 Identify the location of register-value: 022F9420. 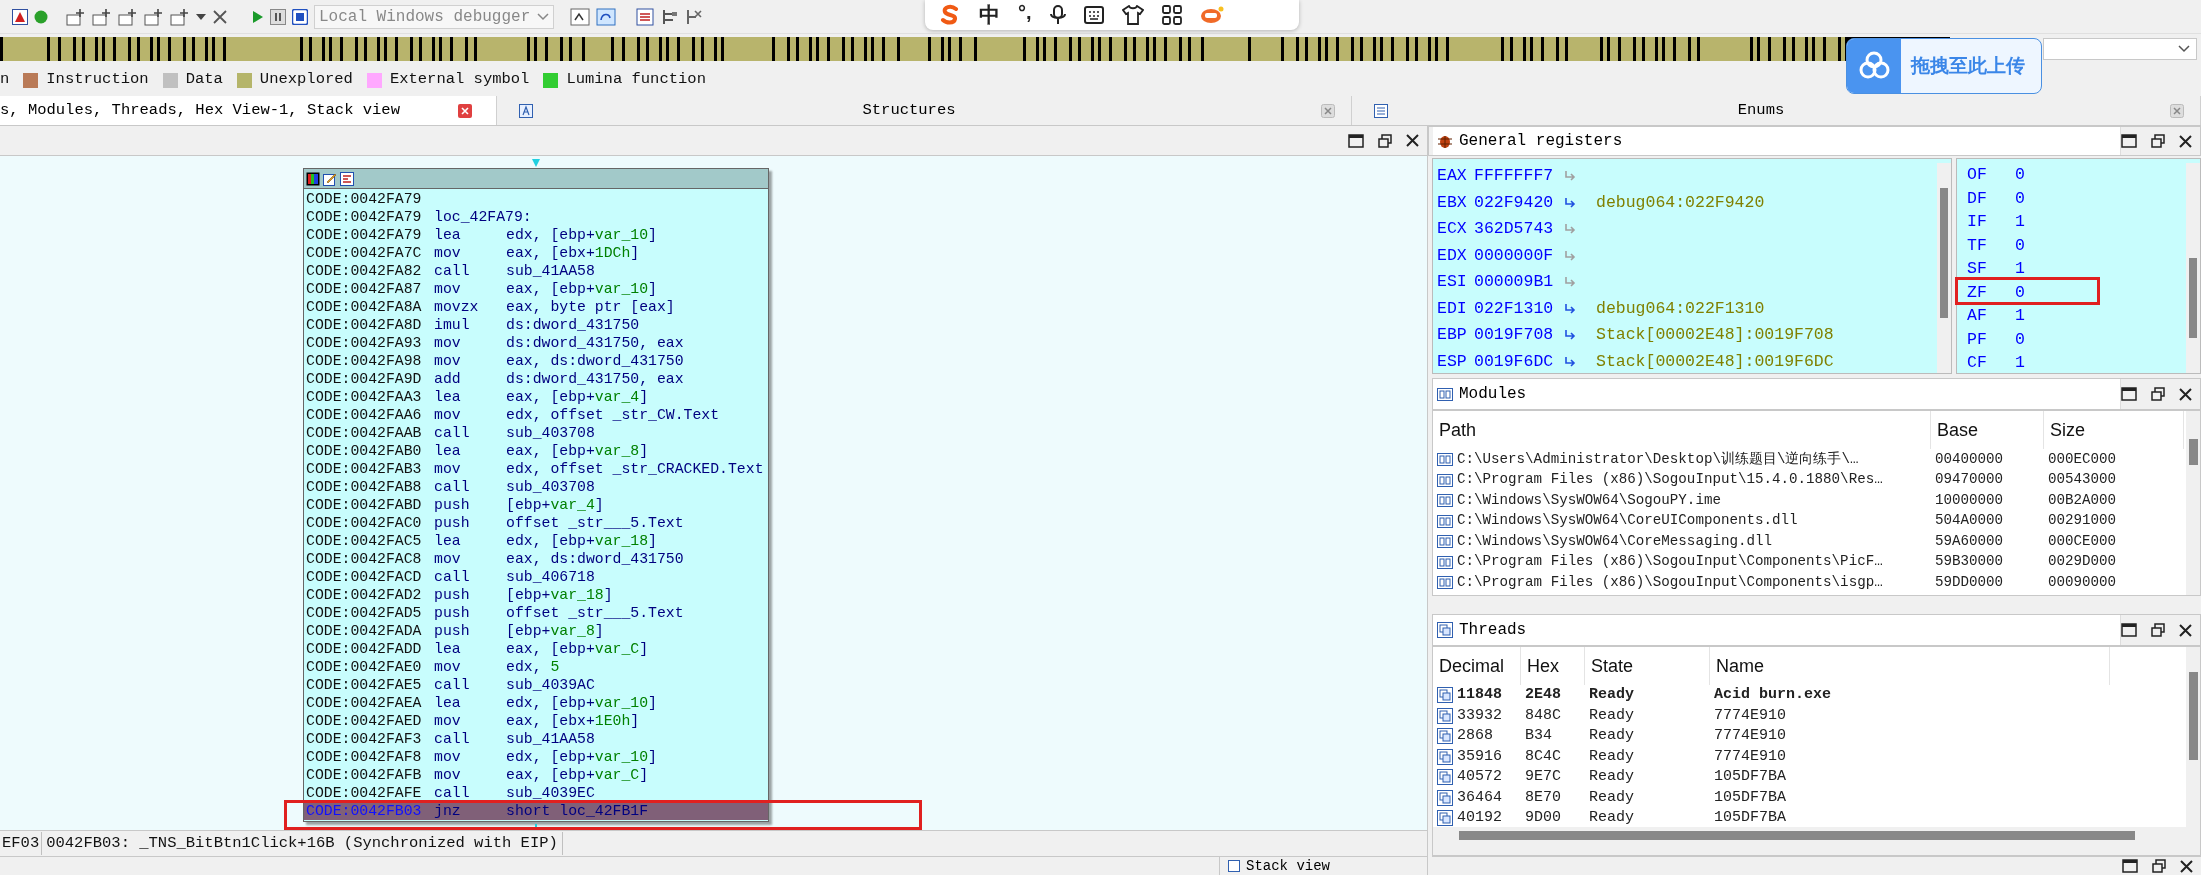
(1518, 202).